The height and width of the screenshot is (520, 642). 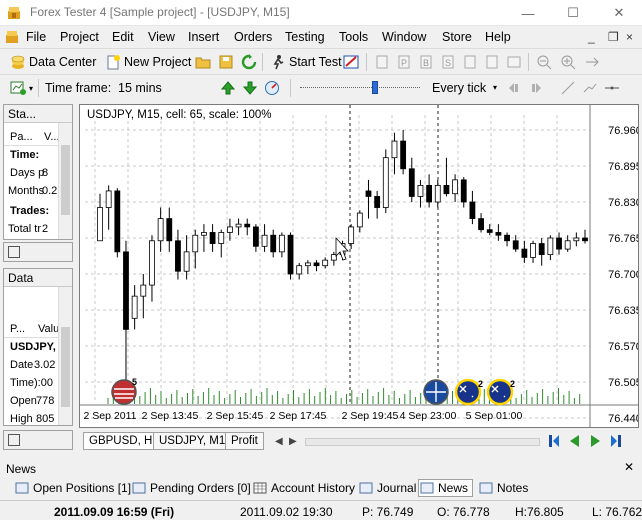 I want to click on scroll-button, so click(x=593, y=62).